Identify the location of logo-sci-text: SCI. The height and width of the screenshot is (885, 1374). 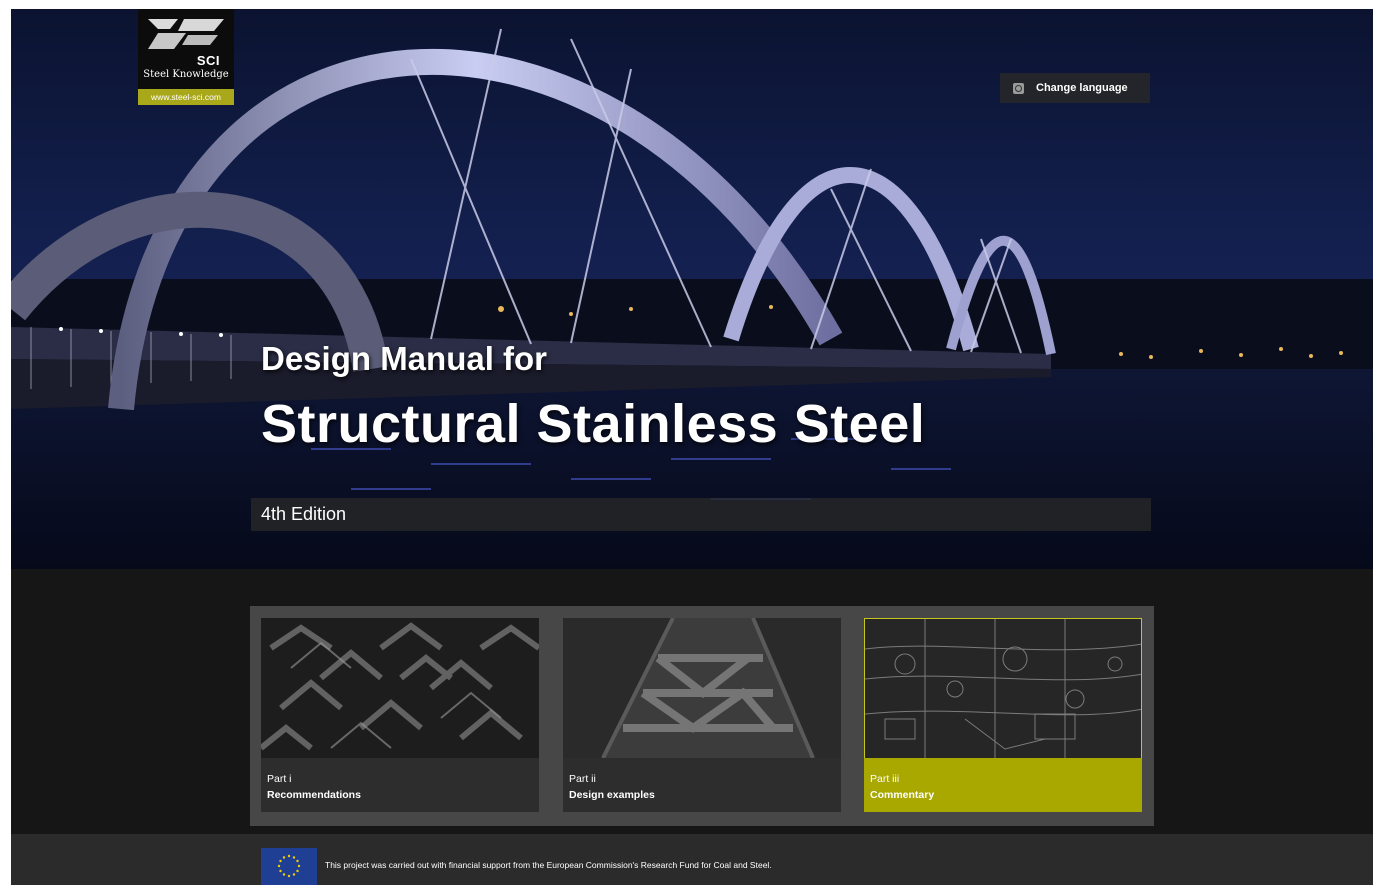
(208, 60).